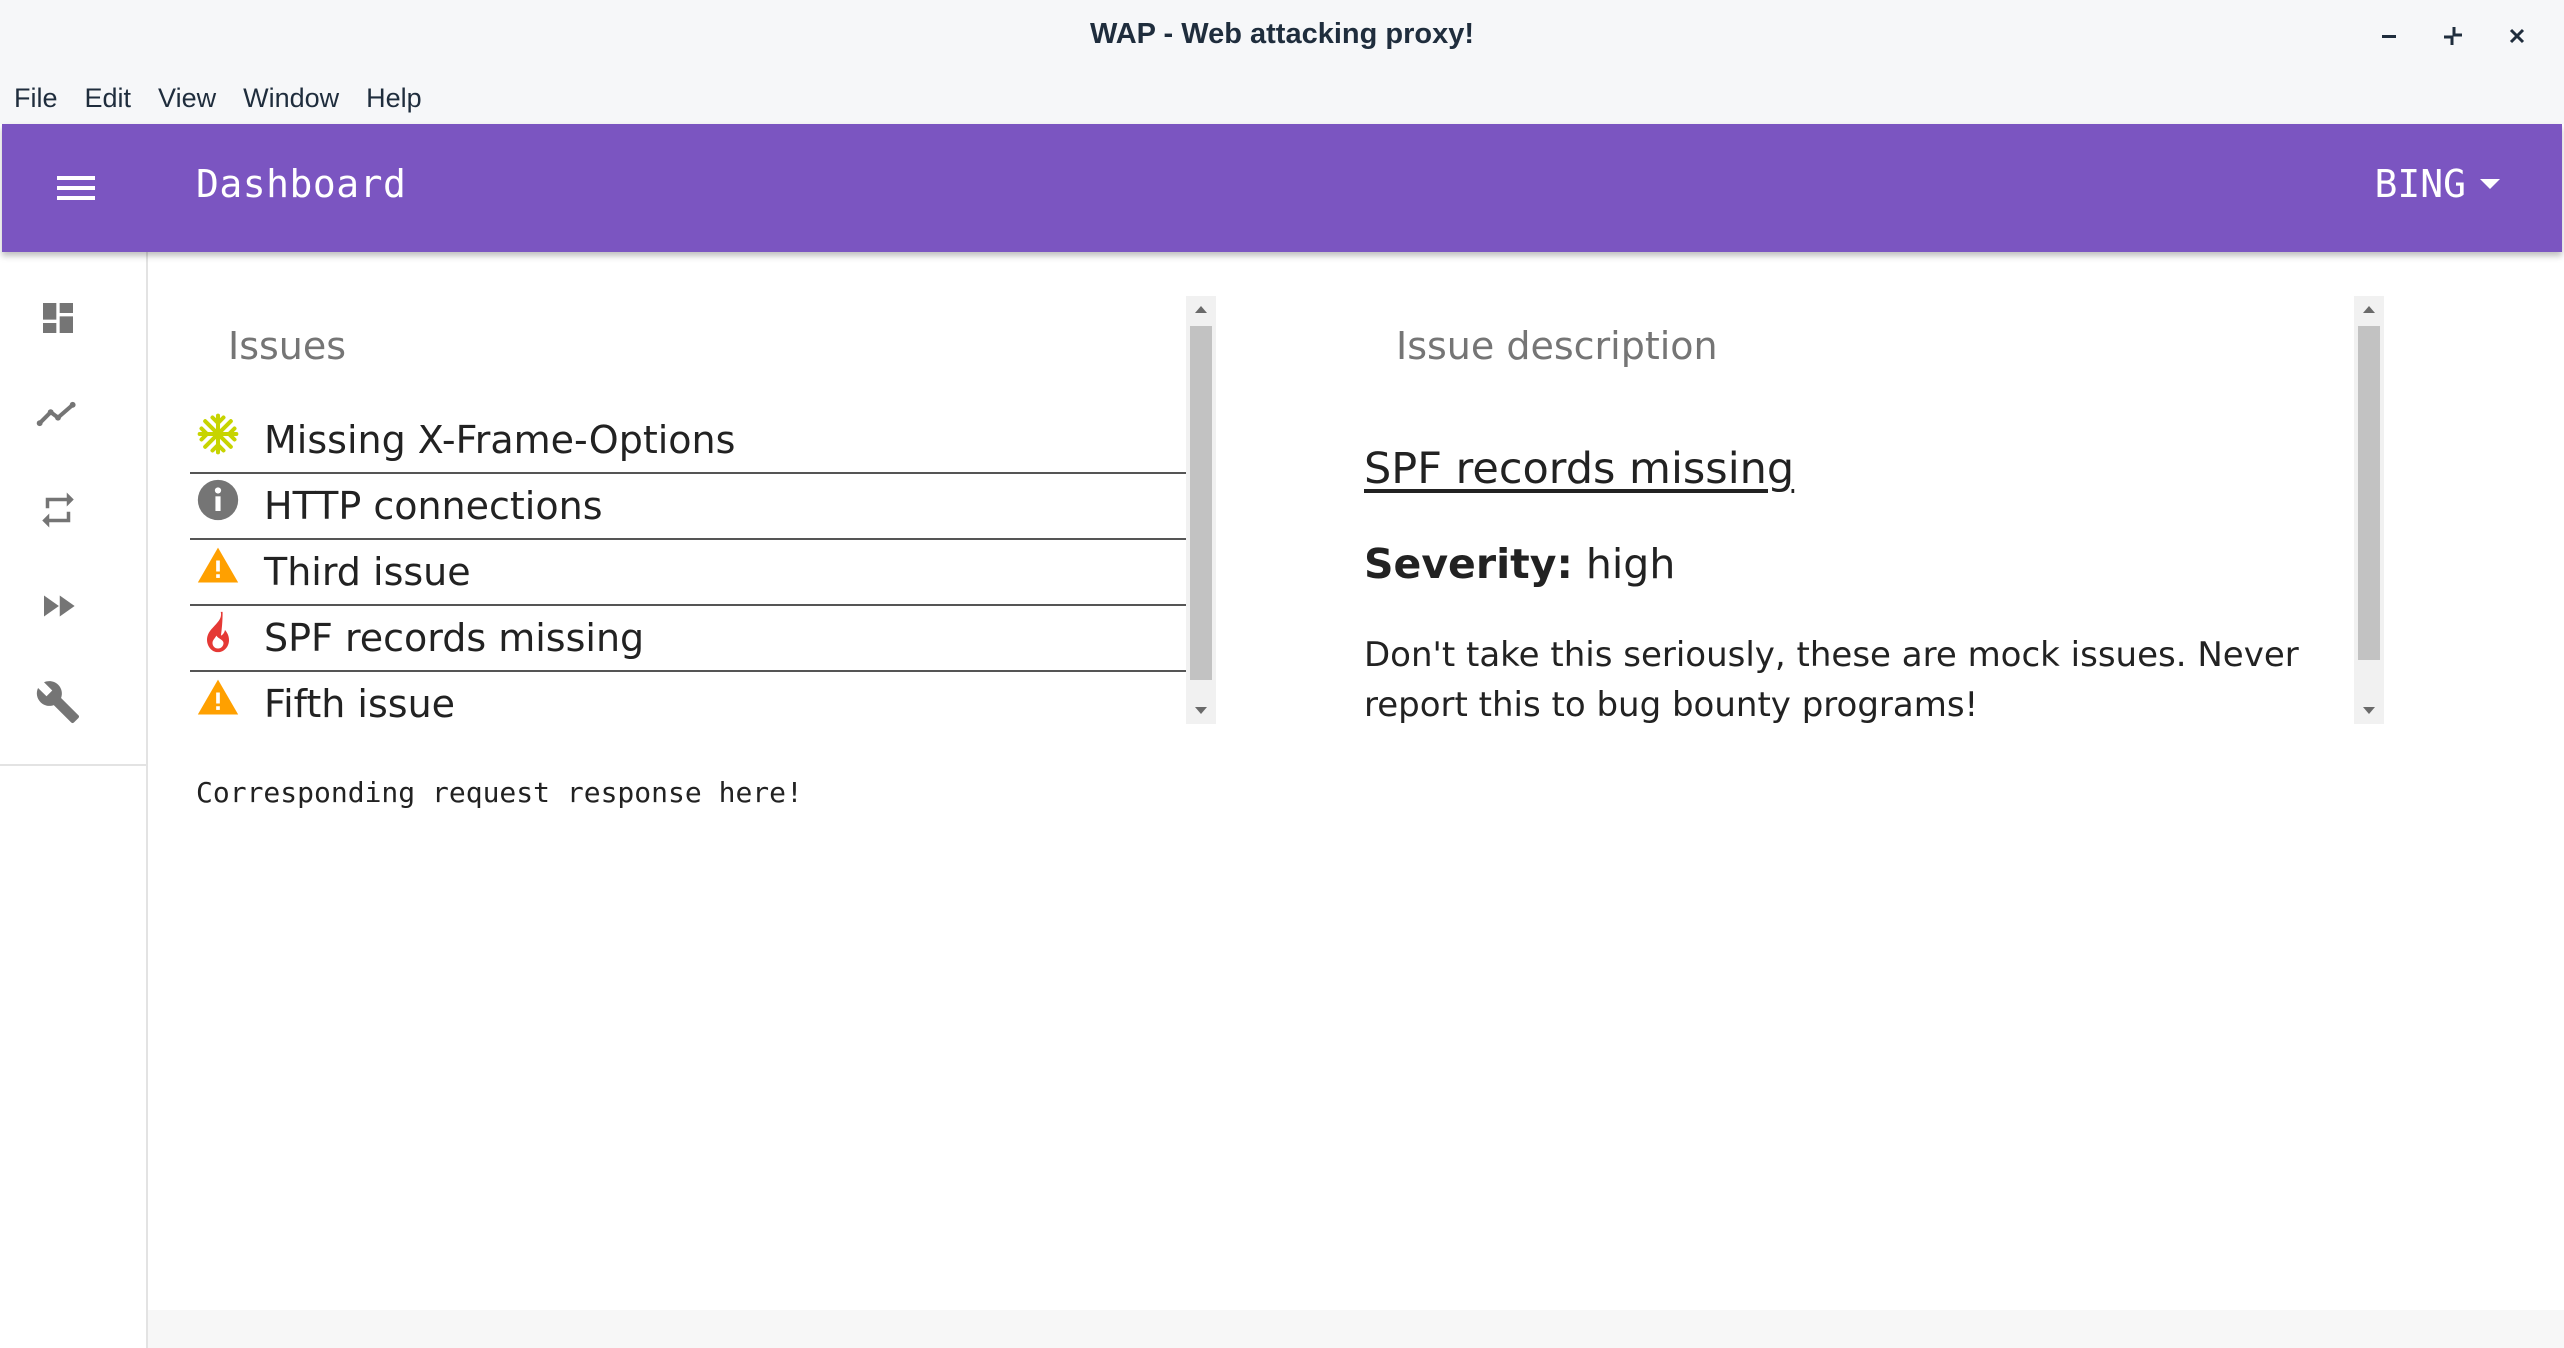 This screenshot has height=1348, width=2564. I want to click on list-item-label: Missing X-Frame-Options, so click(500, 440).